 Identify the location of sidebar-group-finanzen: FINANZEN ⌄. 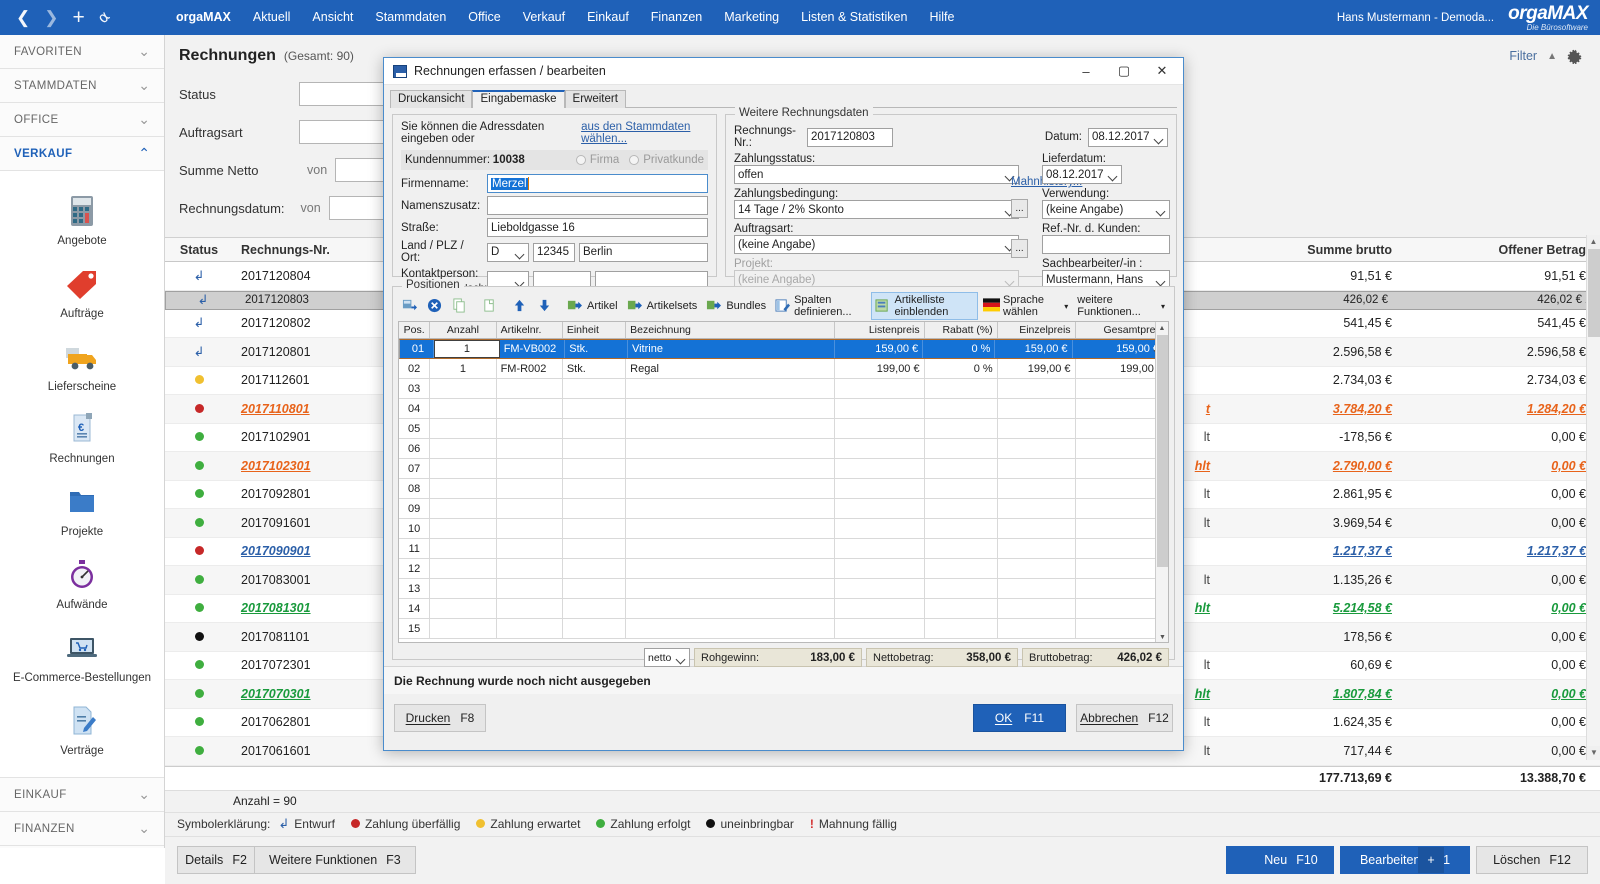
(82, 829).